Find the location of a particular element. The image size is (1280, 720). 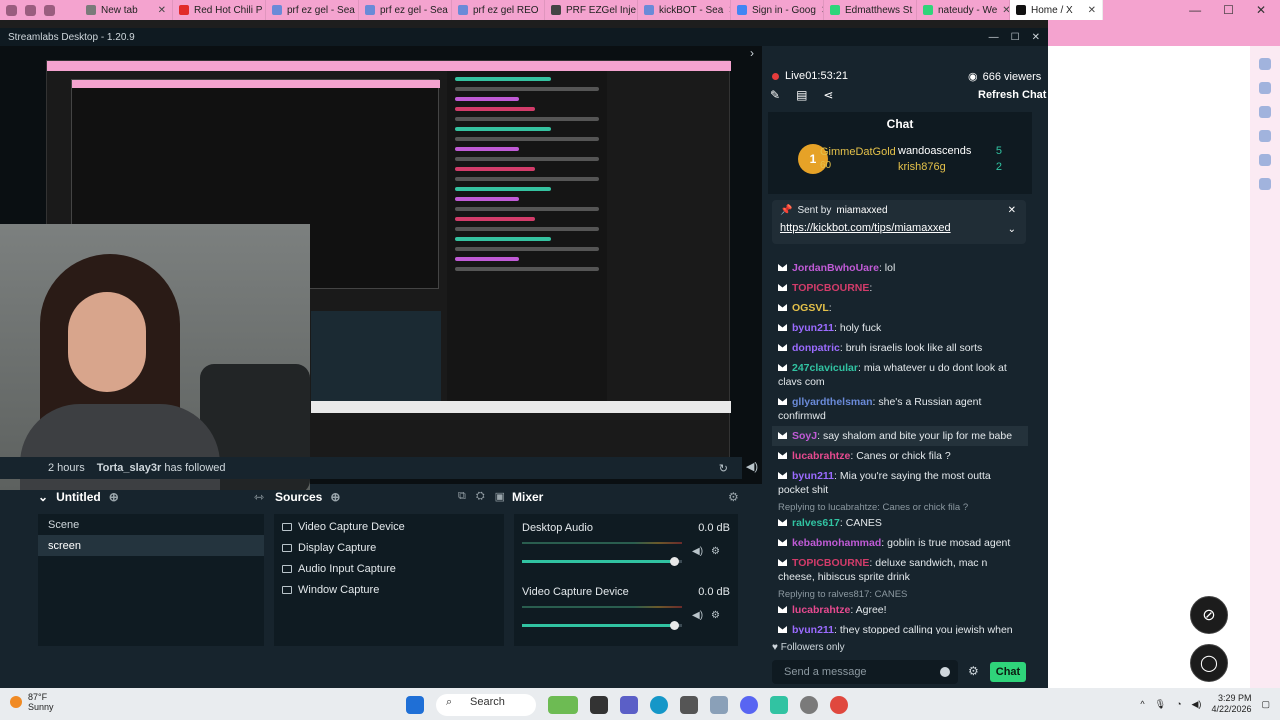

discord-icon is located at coordinates (749, 705).